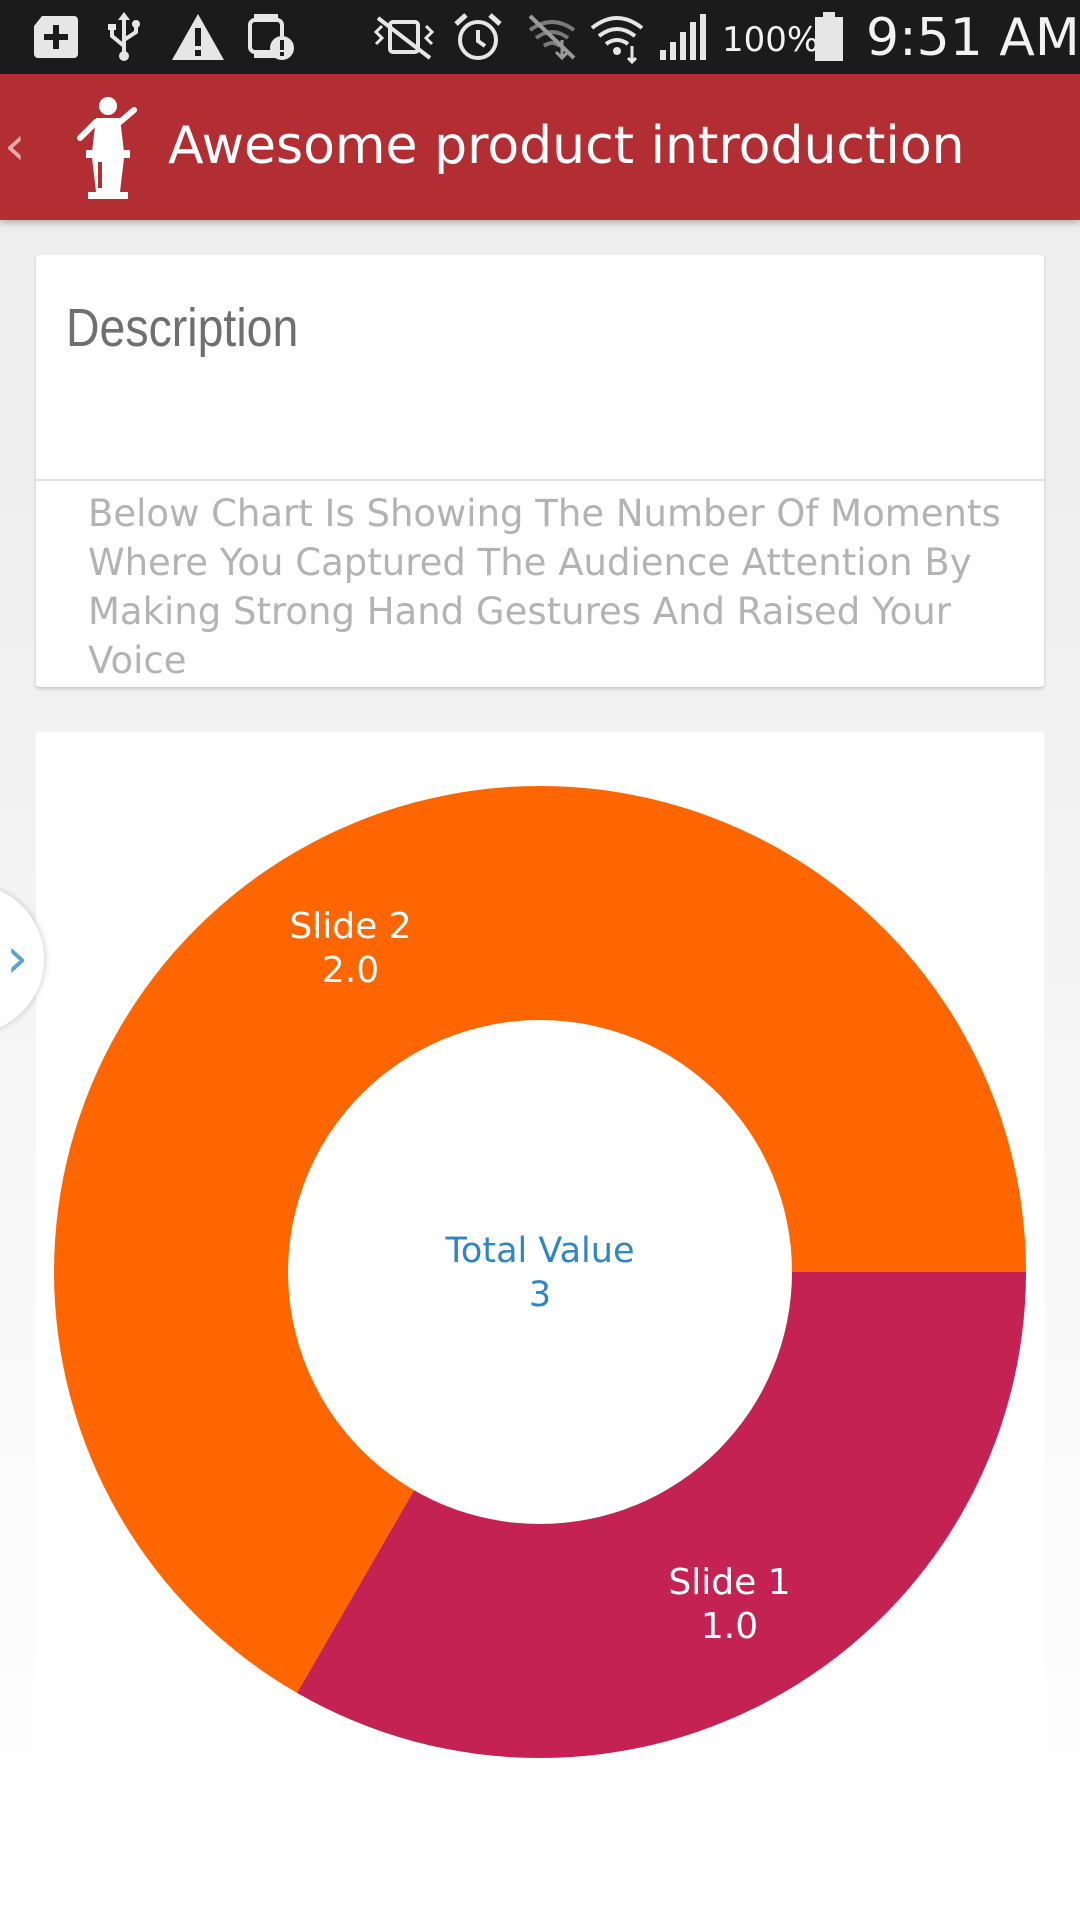  What do you see at coordinates (552, 37) in the screenshot?
I see `bluetooth-off-icon` at bounding box center [552, 37].